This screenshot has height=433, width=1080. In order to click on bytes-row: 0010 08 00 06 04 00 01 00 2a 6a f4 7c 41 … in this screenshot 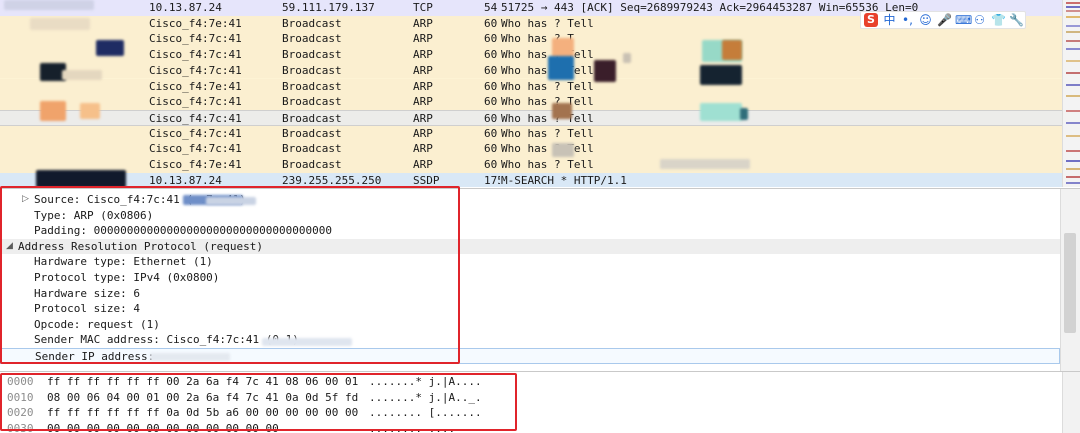, I will do `click(540, 398)`.